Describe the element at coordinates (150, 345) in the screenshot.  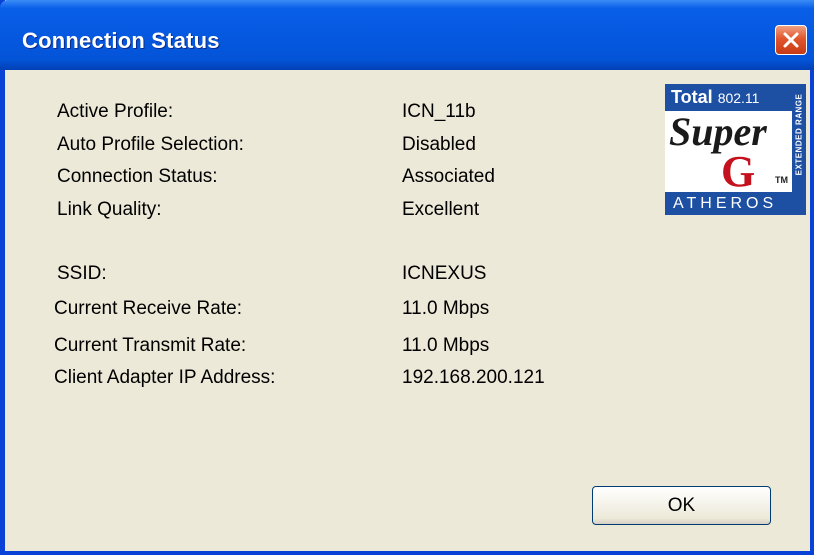
I see `transmit-rate-label: Current Transmit Rate:` at that location.